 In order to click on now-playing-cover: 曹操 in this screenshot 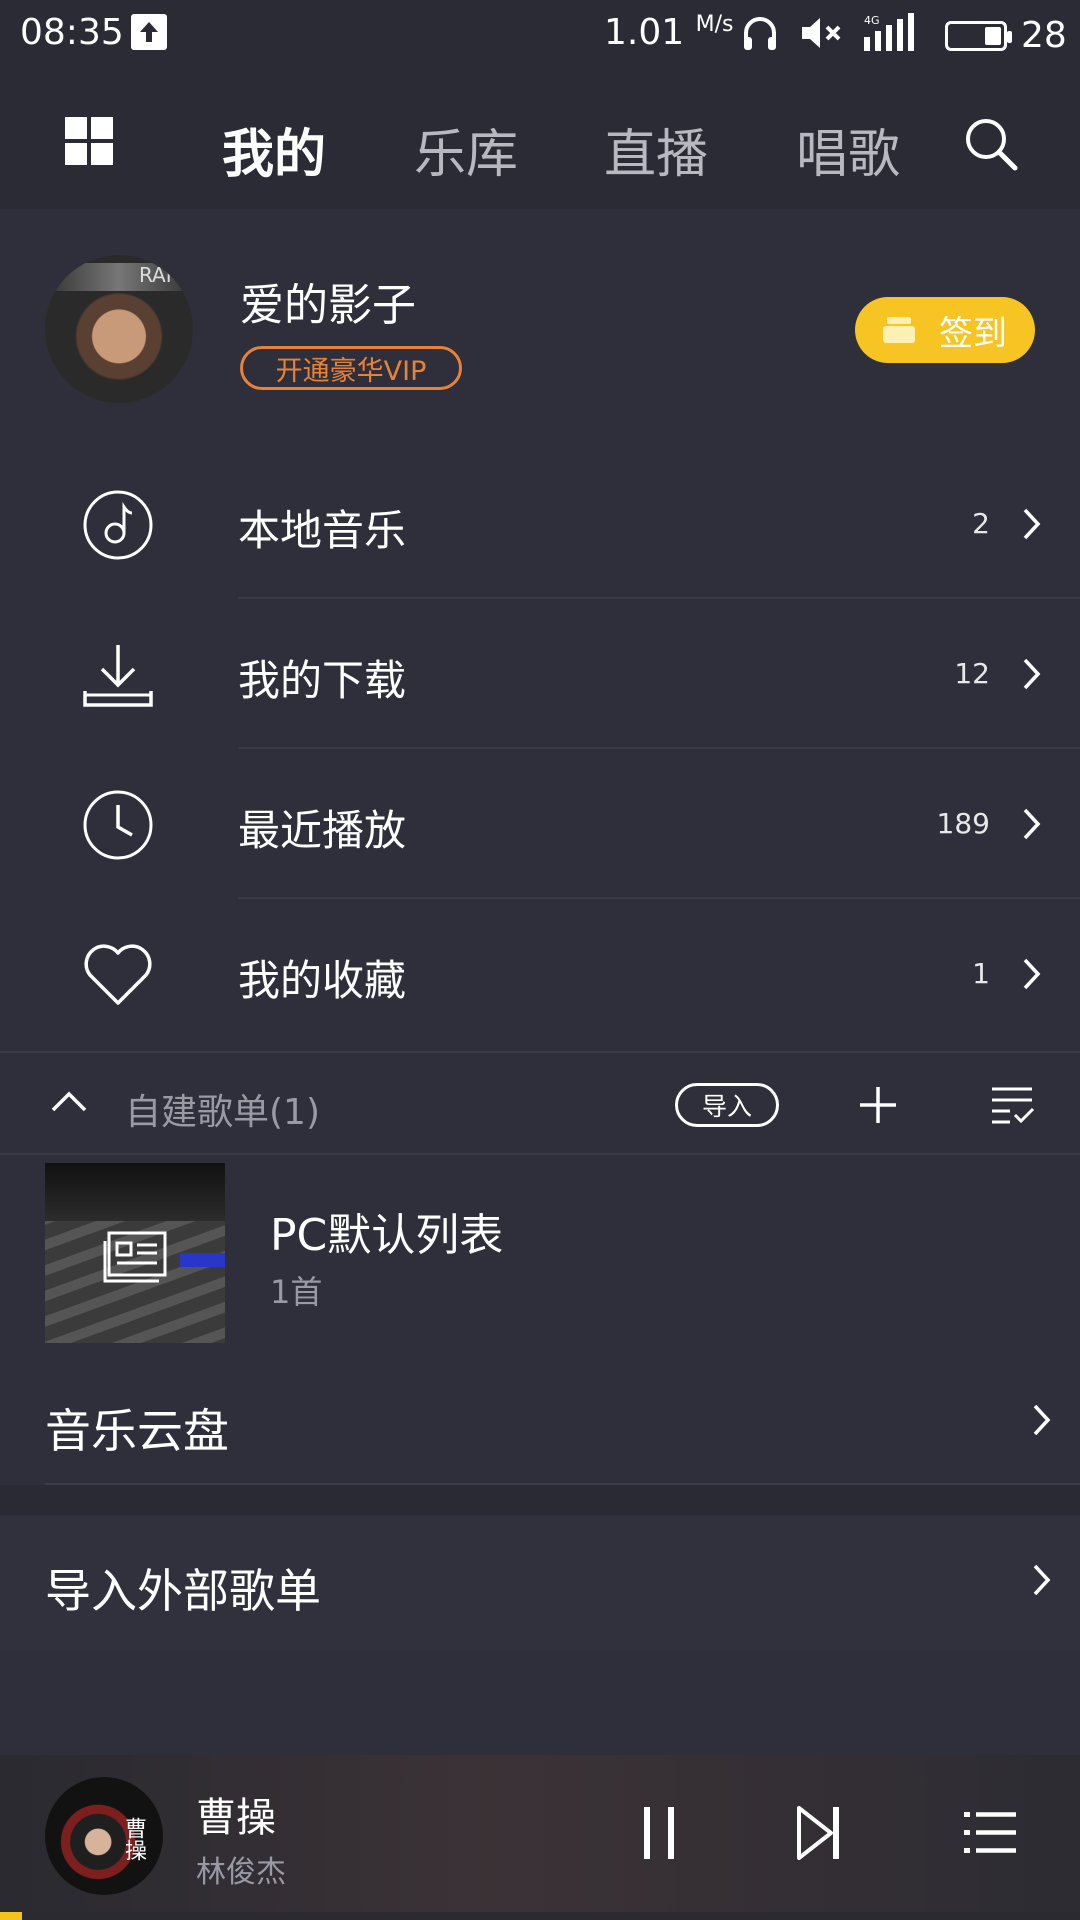, I will do `click(104, 1836)`.